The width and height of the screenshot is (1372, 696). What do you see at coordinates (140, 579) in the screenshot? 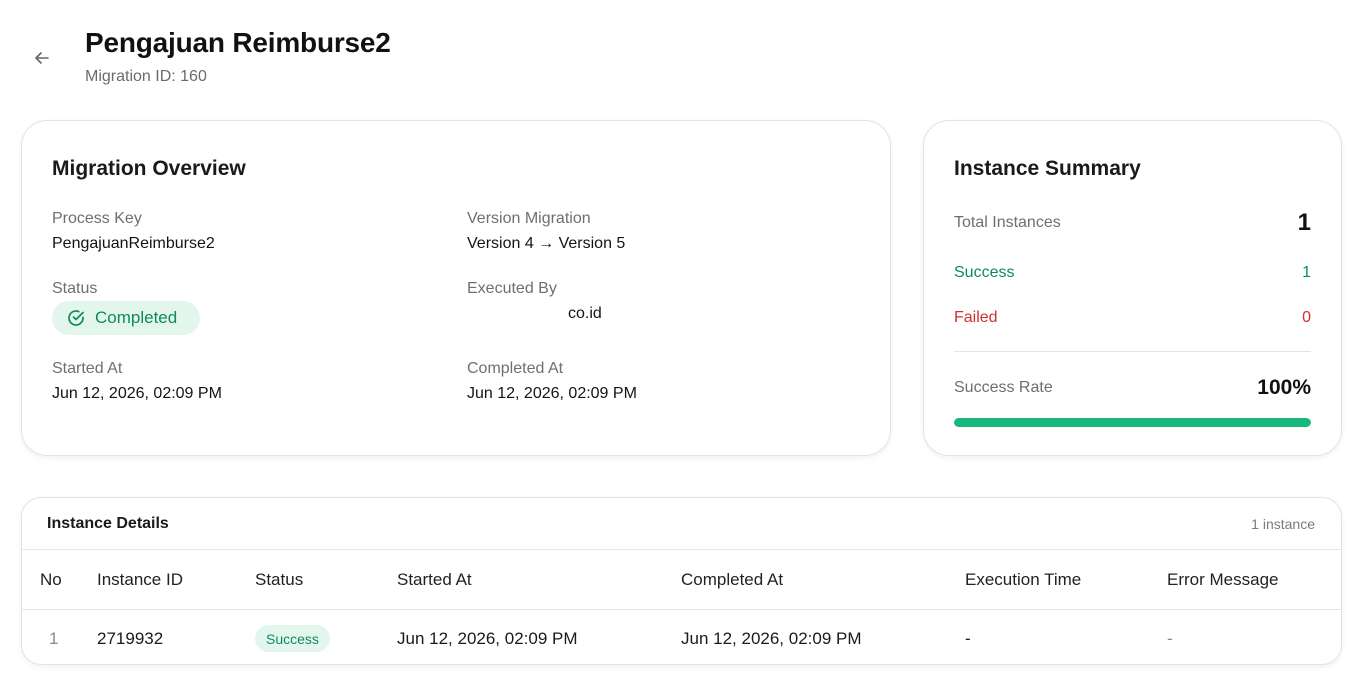
I see `column-header-instance-id: Instance ID` at bounding box center [140, 579].